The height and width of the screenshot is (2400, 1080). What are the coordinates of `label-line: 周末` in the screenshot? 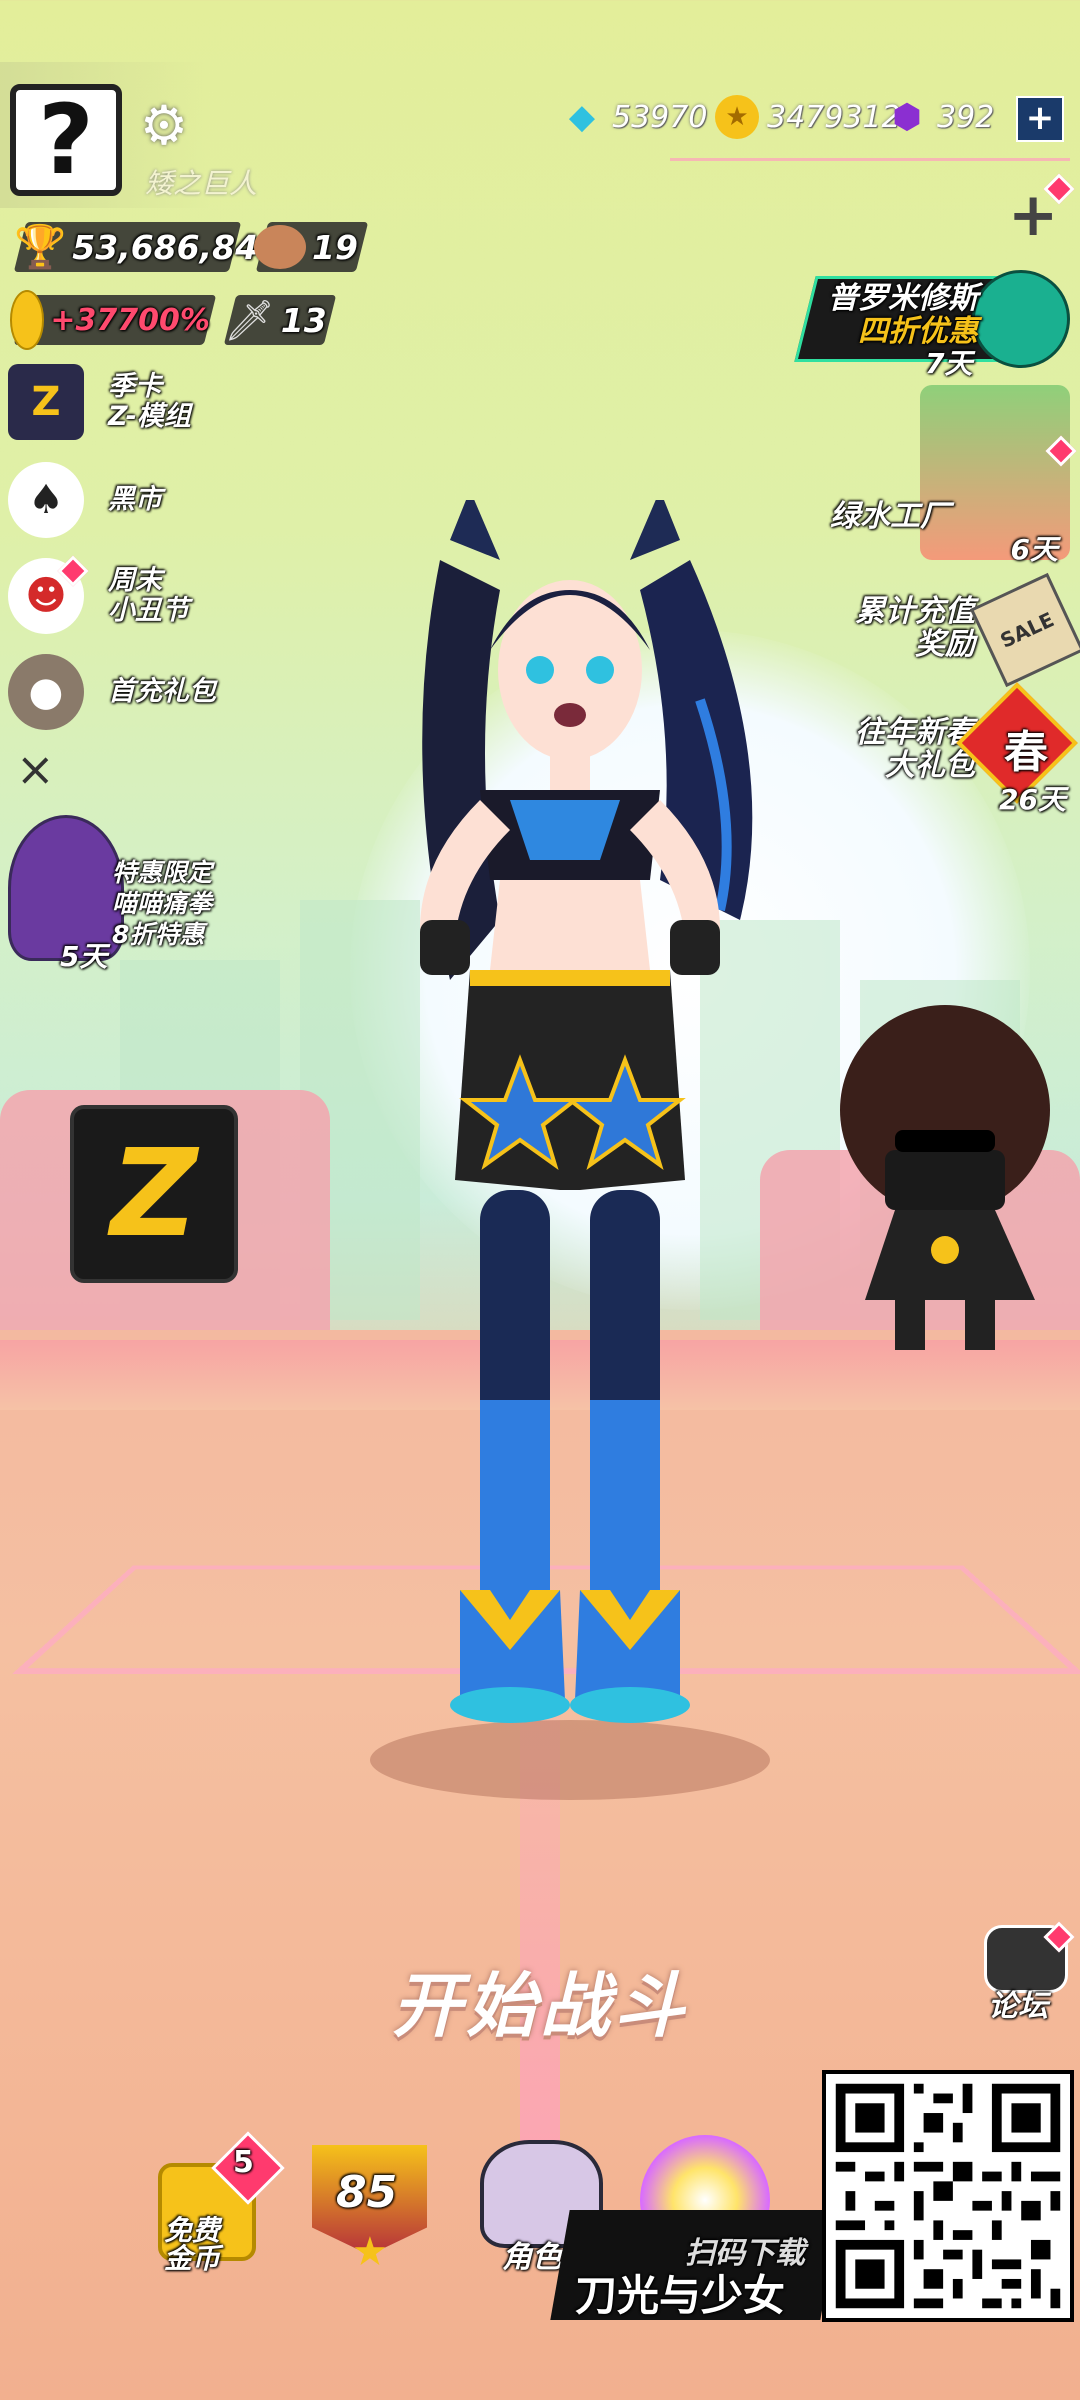 It's located at (148, 581).